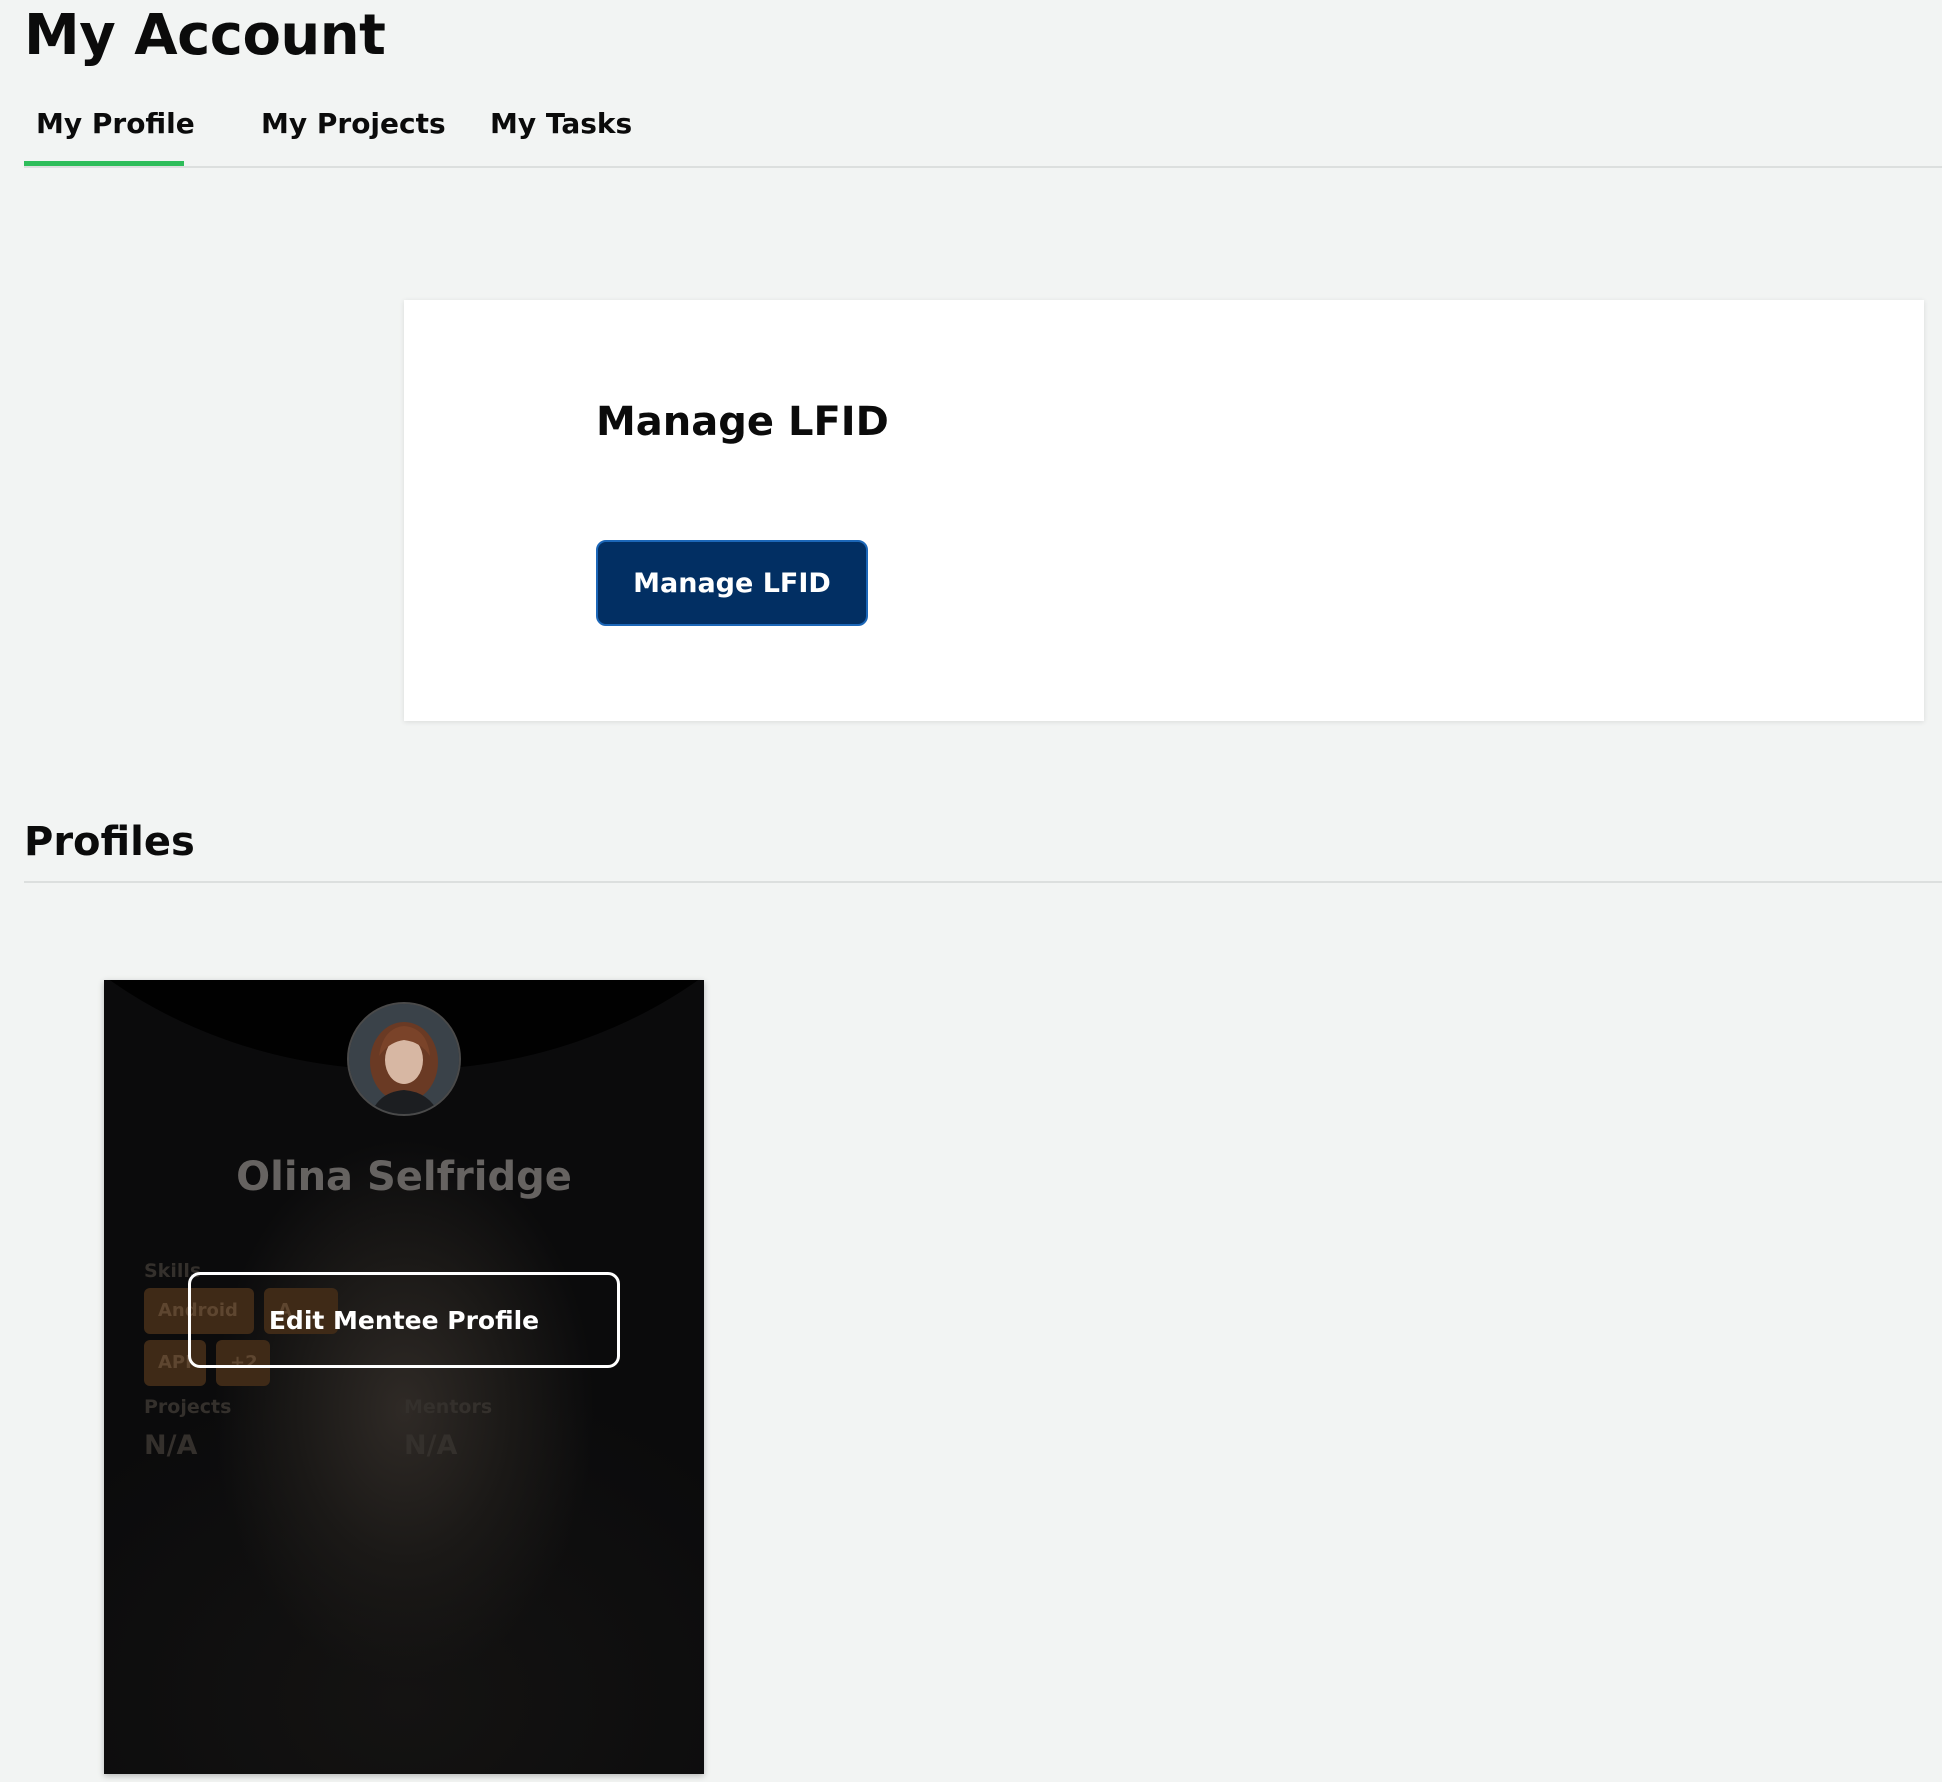  Describe the element at coordinates (404, 1320) in the screenshot. I see `edit-mentee-profile-button: Edit Mentee Profile` at that location.